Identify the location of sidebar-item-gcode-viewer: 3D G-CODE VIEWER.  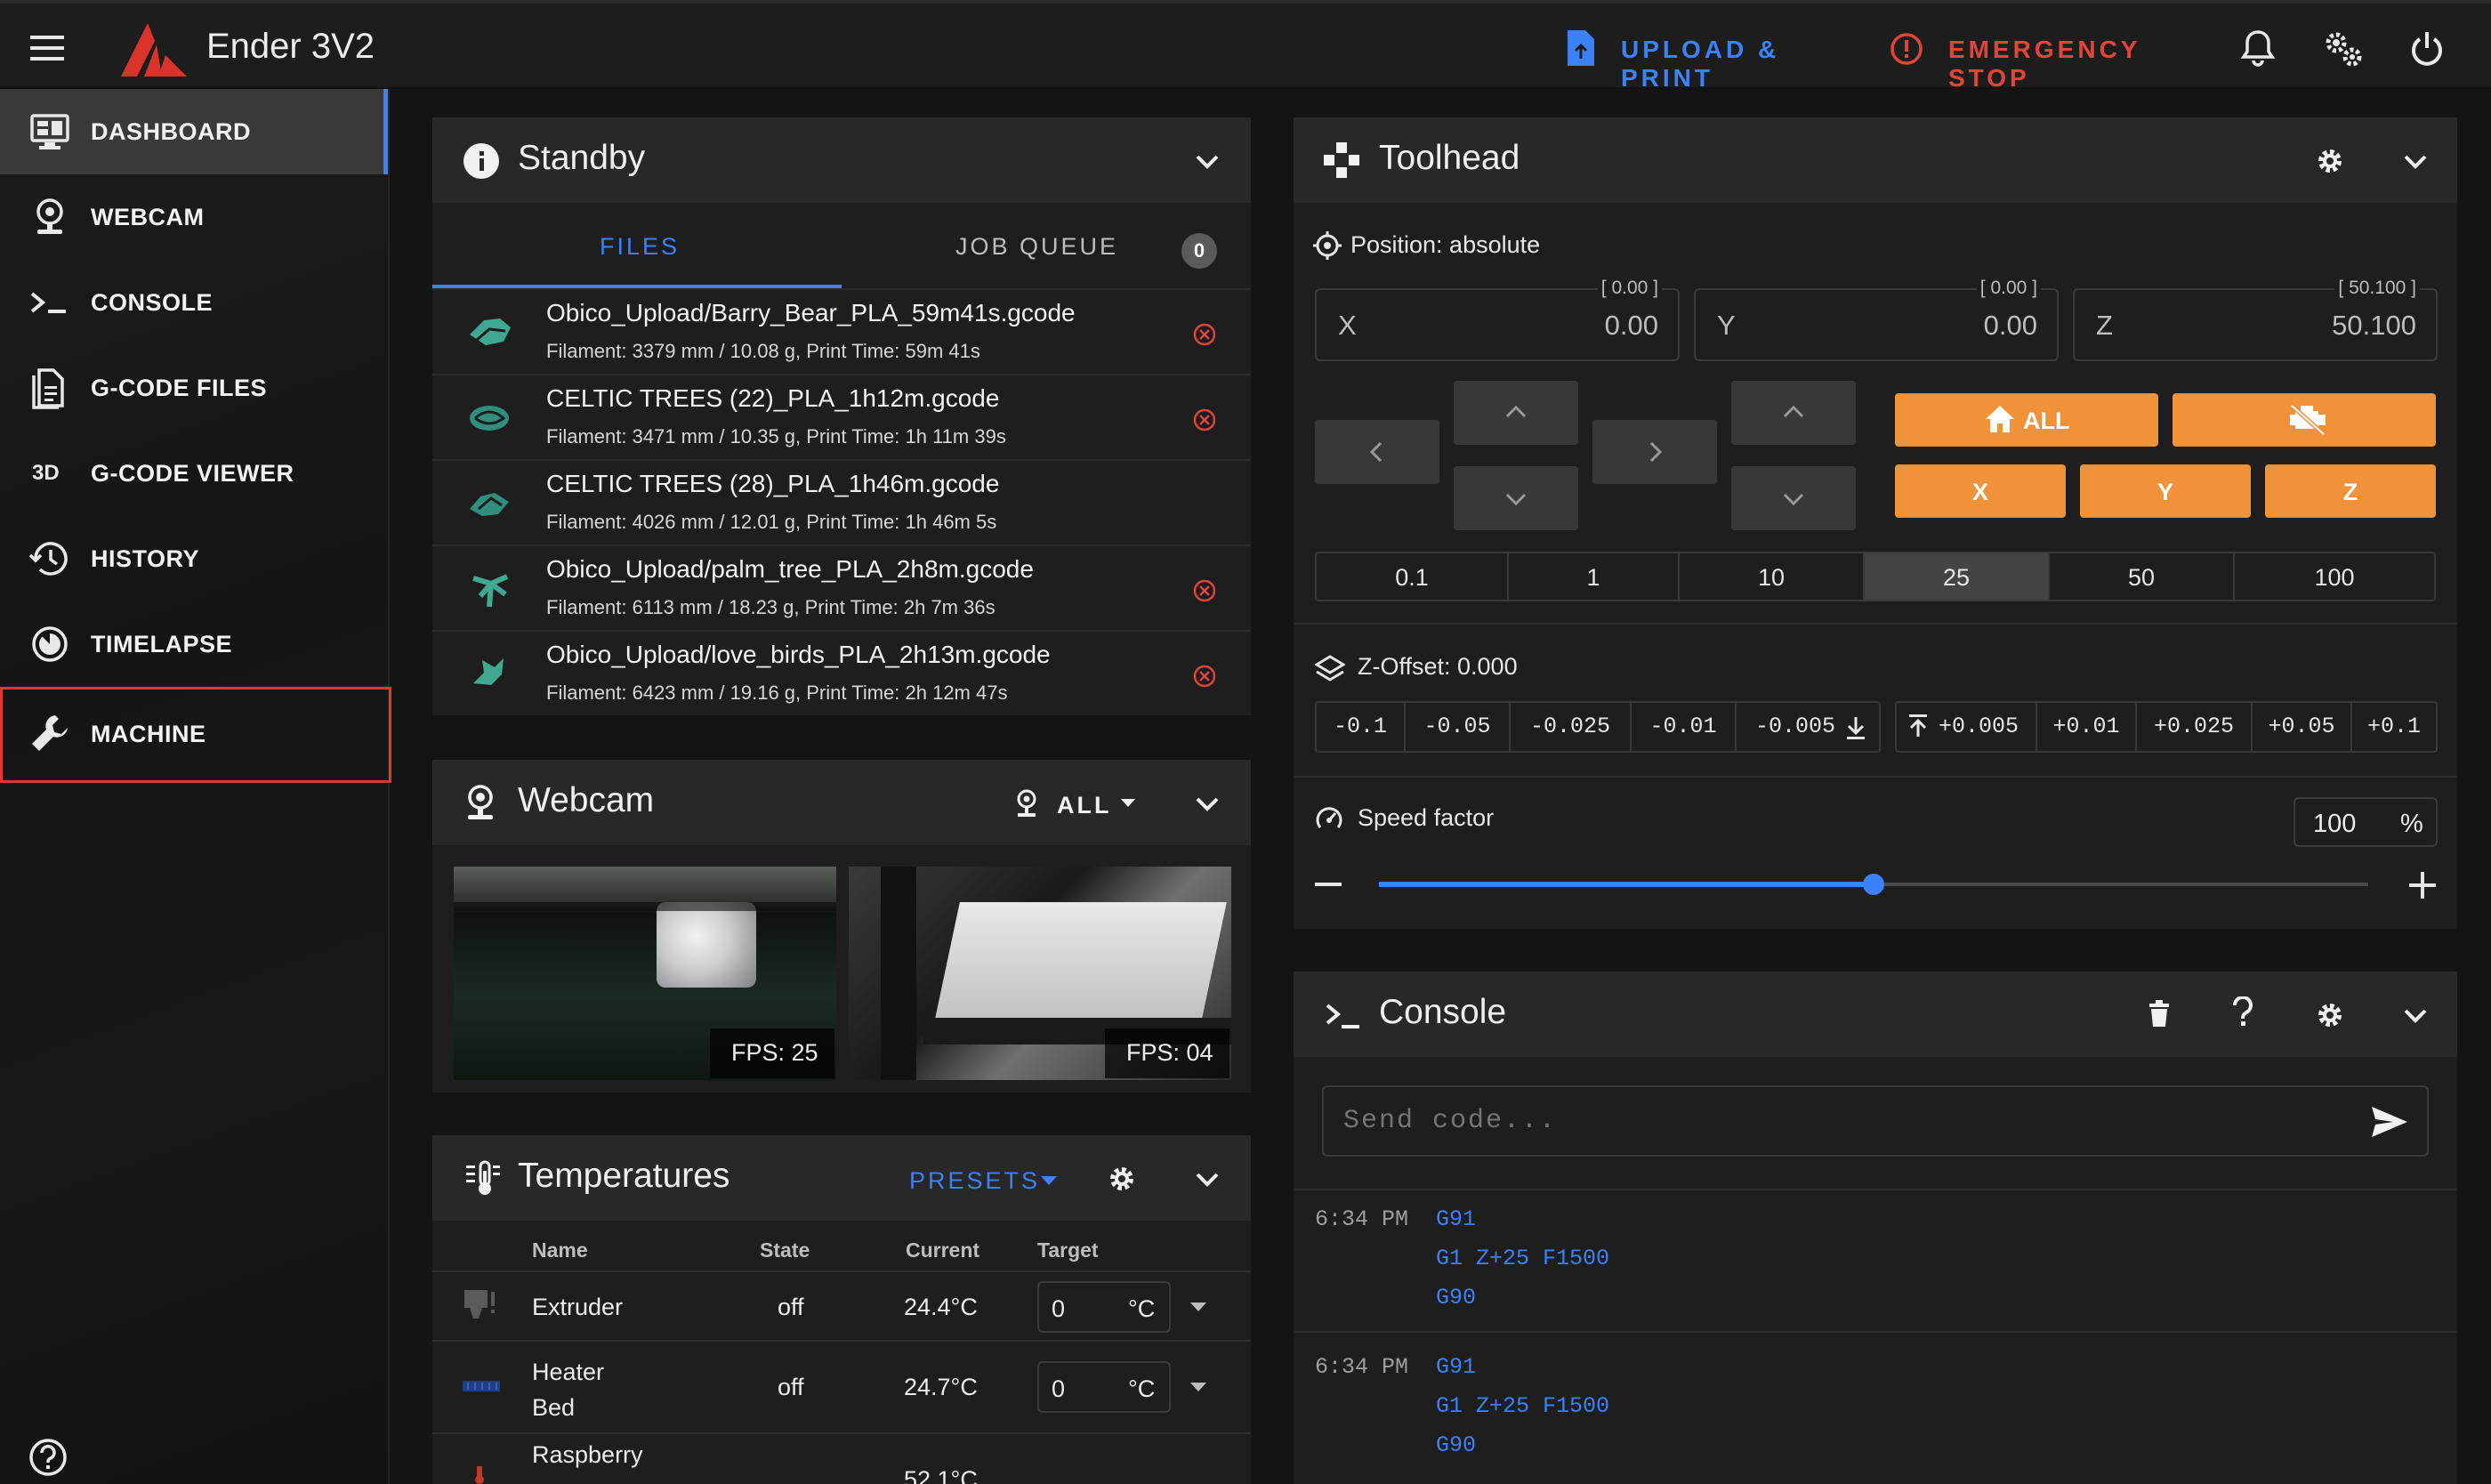
(194, 473).